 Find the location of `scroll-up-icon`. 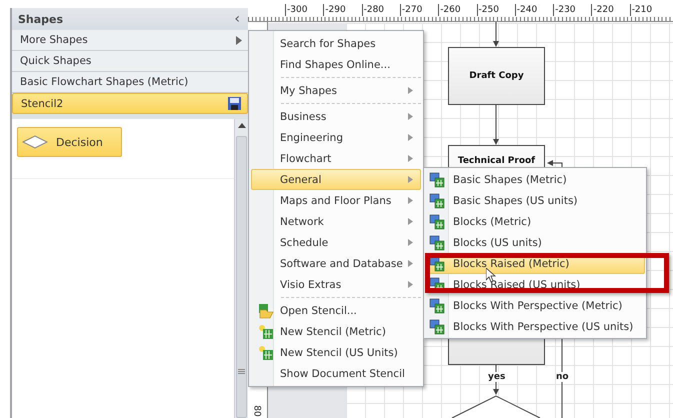

scroll-up-icon is located at coordinates (242, 125).